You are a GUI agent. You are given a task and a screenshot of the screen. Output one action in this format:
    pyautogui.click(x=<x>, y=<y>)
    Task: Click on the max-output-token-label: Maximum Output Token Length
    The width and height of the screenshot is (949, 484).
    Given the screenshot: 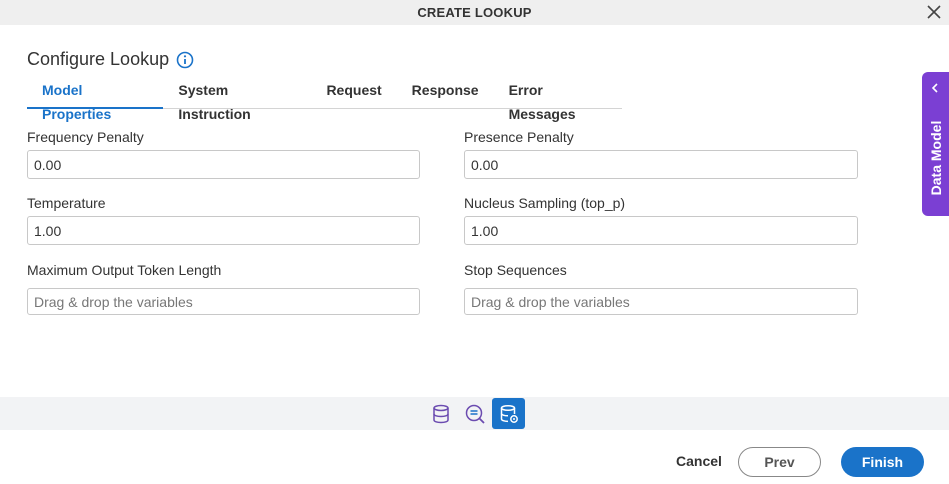 What is the action you would take?
    pyautogui.click(x=124, y=270)
    